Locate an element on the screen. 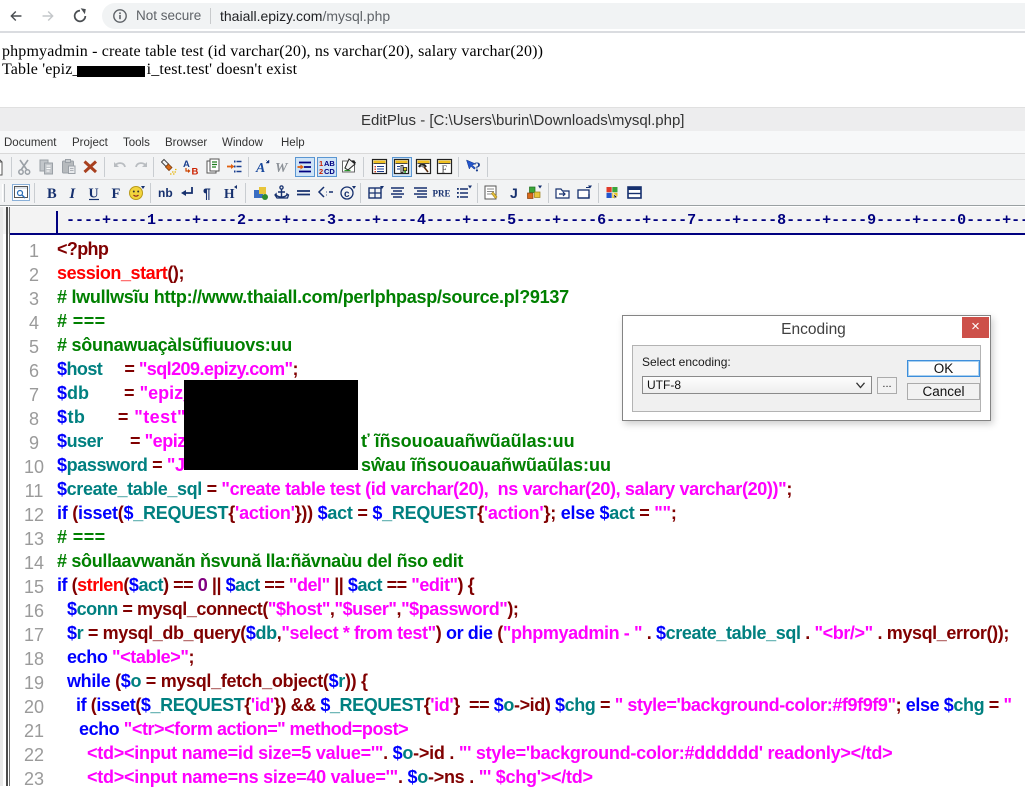  svg-text: J is located at coordinates (514, 193).